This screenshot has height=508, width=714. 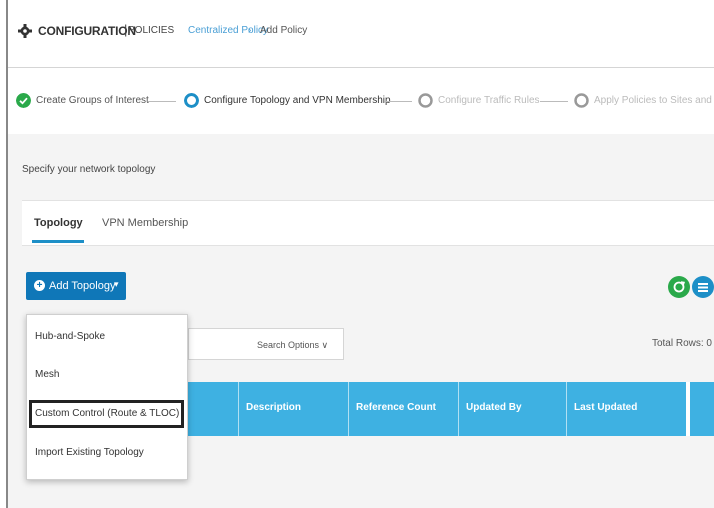 I want to click on step-2-label: Configure Topology and VPN Membership, so click(x=297, y=100).